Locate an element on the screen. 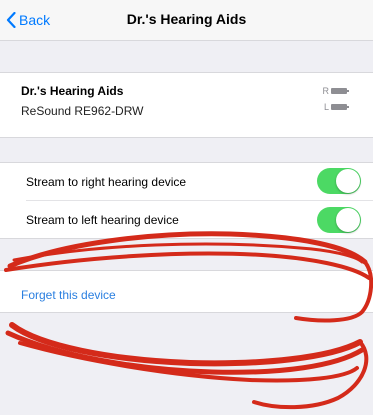  stream-left-label: Stream to left hearing device is located at coordinates (102, 220).